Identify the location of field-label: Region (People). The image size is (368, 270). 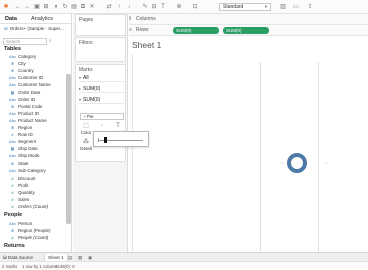
(34, 230).